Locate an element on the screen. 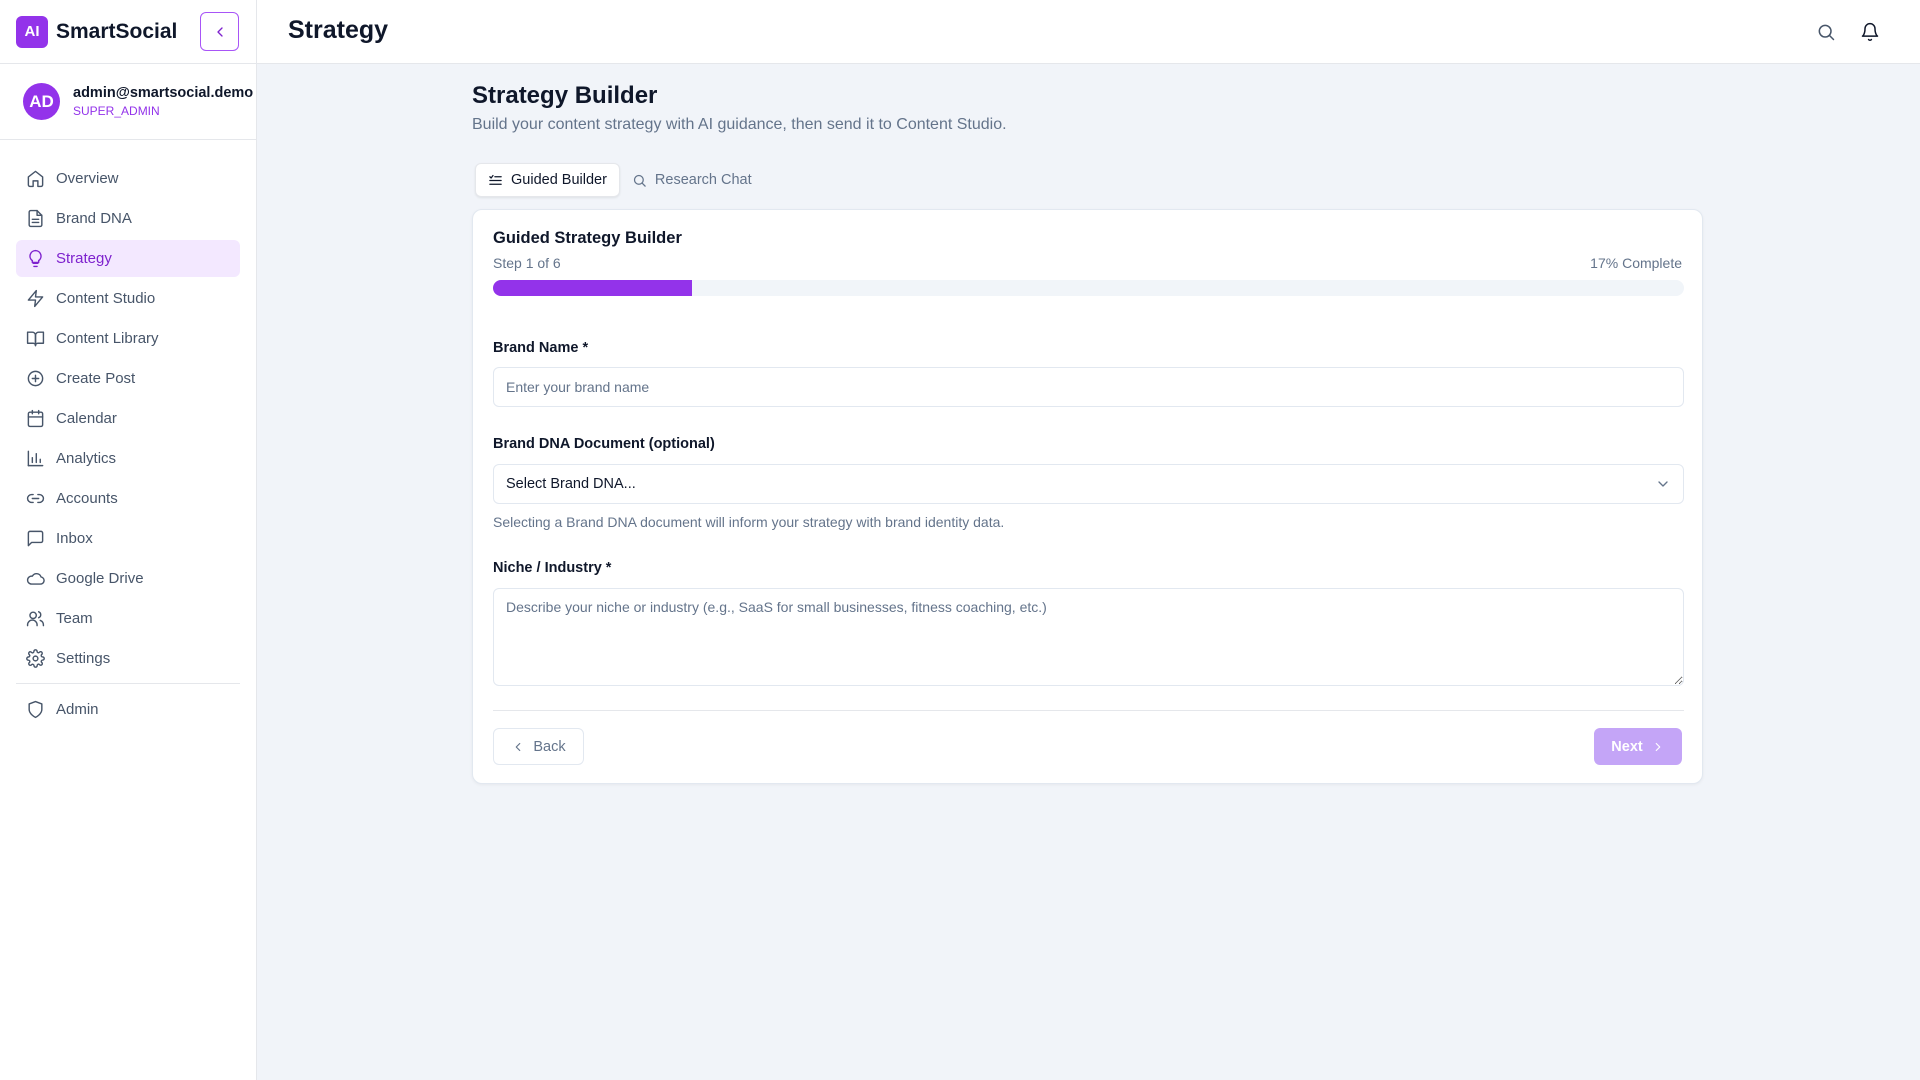 The height and width of the screenshot is (1080, 1920). sidebar-item-label: Team is located at coordinates (74, 618).